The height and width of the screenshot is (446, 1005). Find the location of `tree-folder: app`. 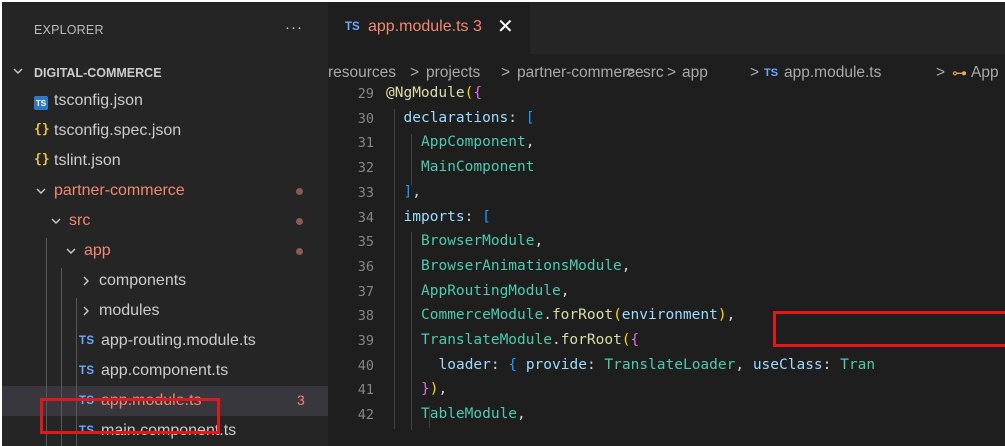

tree-folder: app is located at coordinates (165, 251).